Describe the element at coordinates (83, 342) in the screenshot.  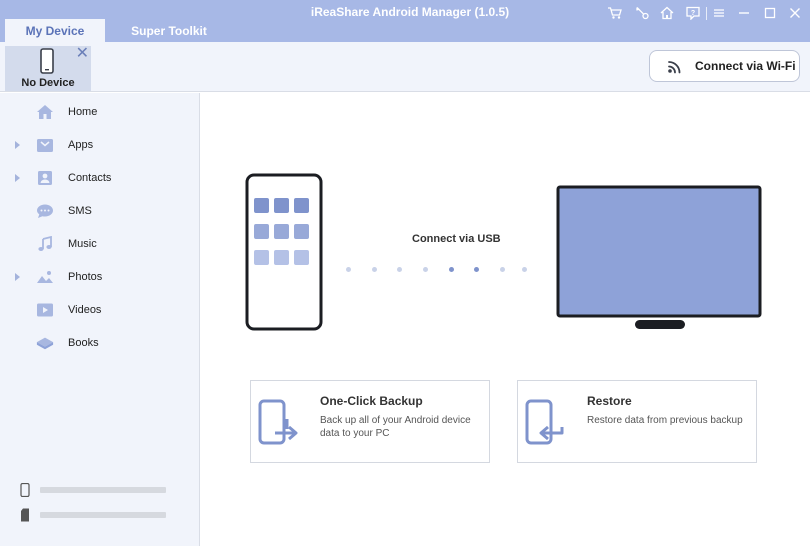
I see `sidebar-item-label: Books` at that location.